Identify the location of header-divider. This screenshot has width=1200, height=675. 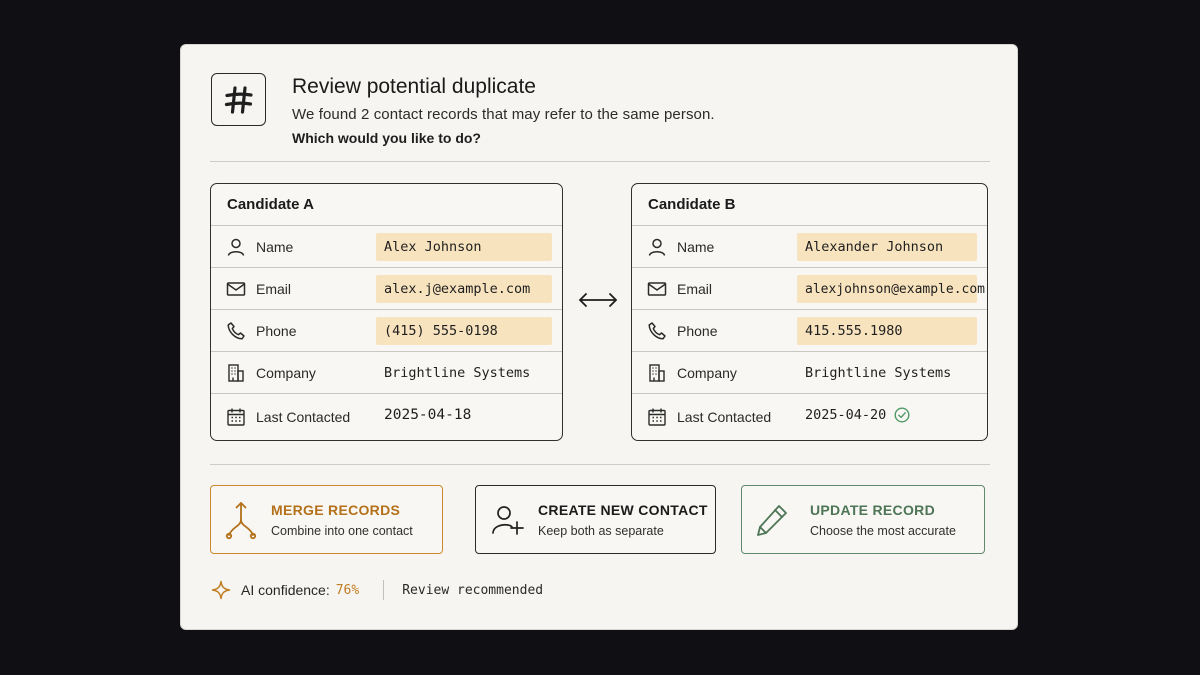
(600, 161).